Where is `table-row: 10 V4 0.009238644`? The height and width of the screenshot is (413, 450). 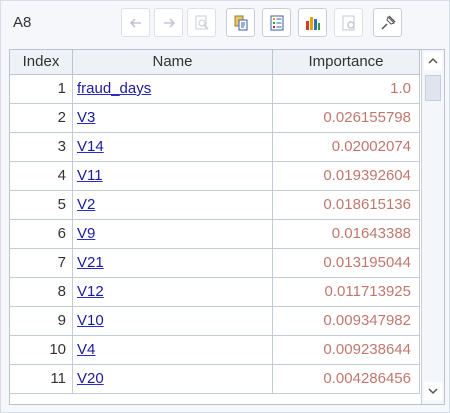
table-row: 10 V4 0.009238644 is located at coordinates (215, 350).